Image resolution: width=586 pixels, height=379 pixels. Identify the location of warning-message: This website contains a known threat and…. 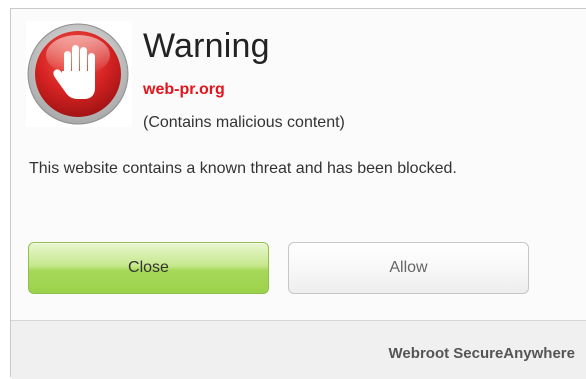
(243, 168).